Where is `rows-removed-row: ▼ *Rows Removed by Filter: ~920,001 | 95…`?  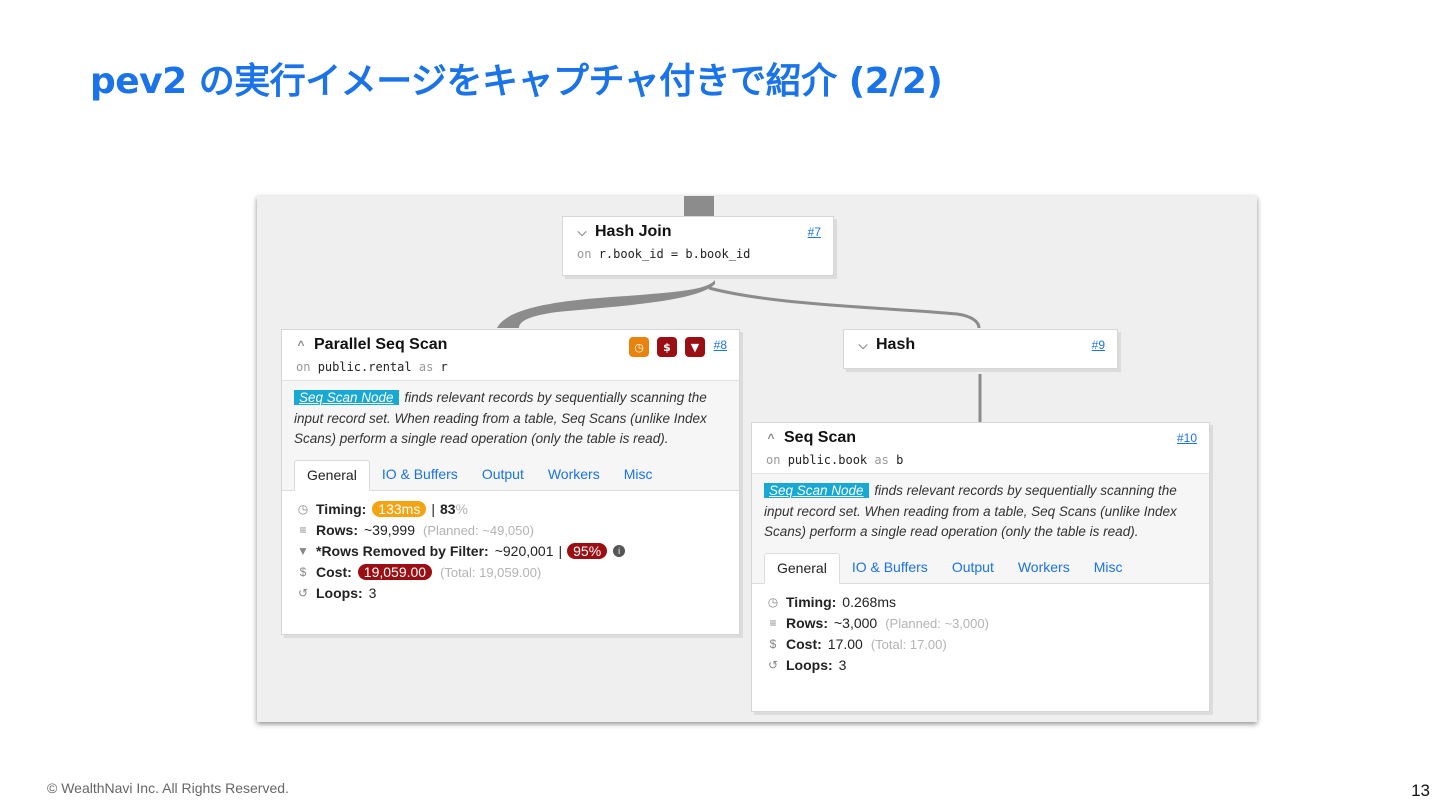 rows-removed-row: ▼ *Rows Removed by Filter: ~920,001 | 95… is located at coordinates (510, 551).